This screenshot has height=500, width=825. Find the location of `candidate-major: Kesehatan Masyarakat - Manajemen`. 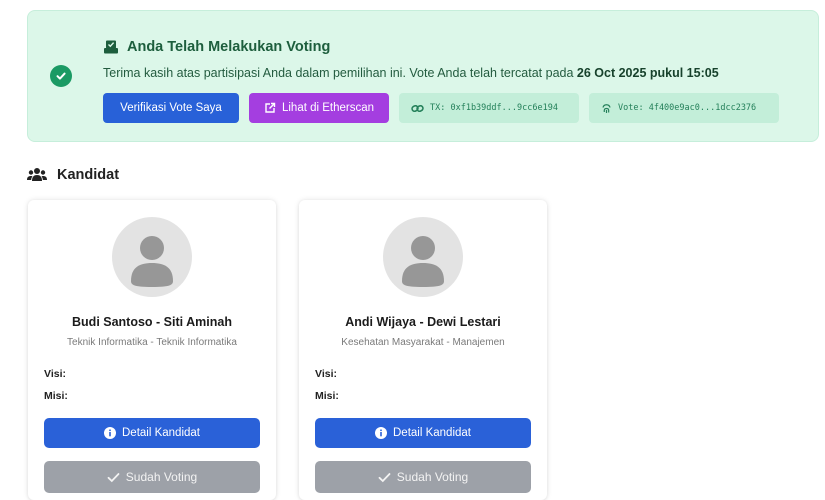

candidate-major: Kesehatan Masyarakat - Manajemen is located at coordinates (423, 342).